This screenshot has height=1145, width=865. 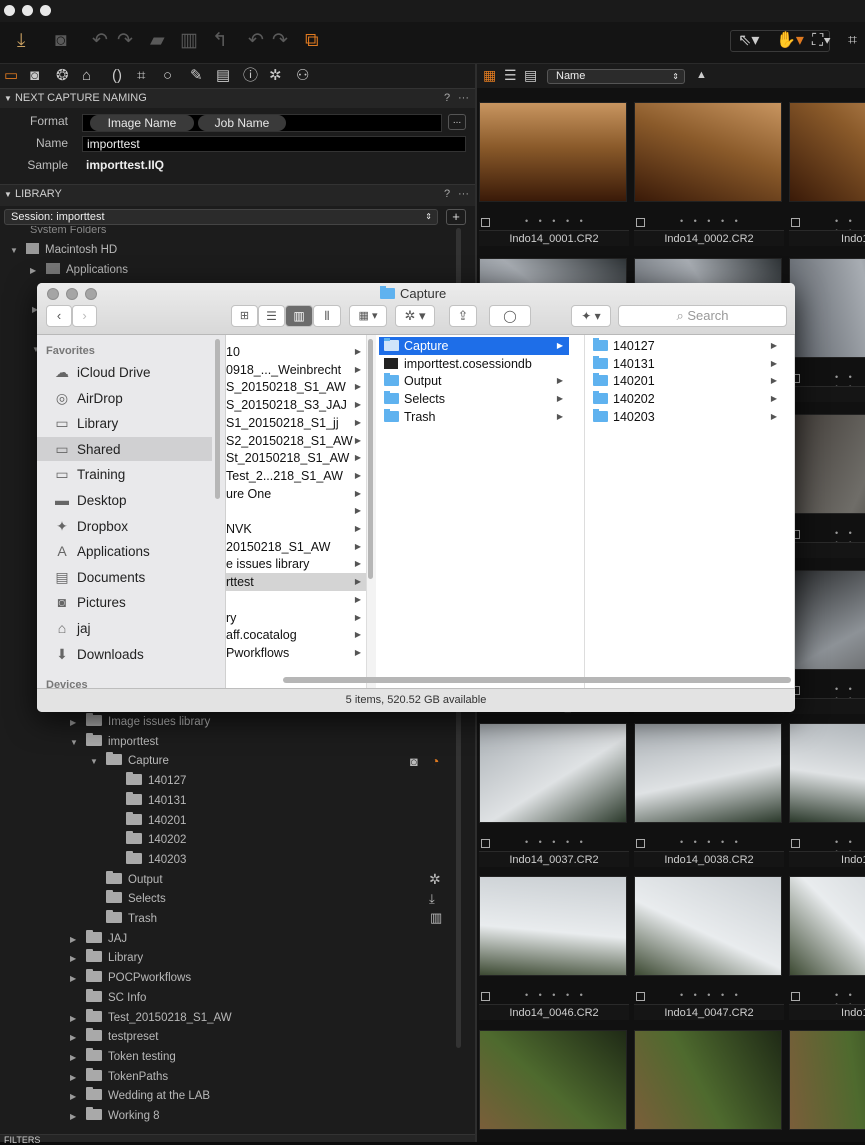 What do you see at coordinates (86, 76) in the screenshot?
I see `exposure-tab-icon: ⌂` at bounding box center [86, 76].